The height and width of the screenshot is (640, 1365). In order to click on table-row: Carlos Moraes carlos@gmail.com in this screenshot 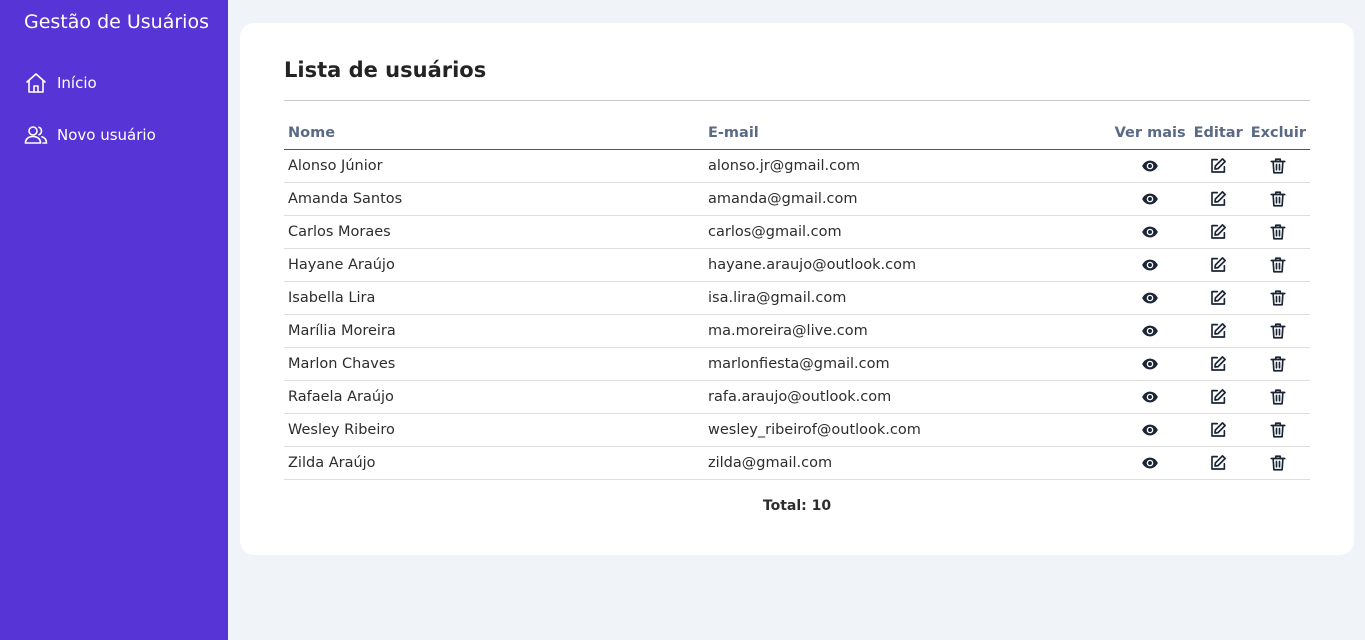, I will do `click(797, 232)`.